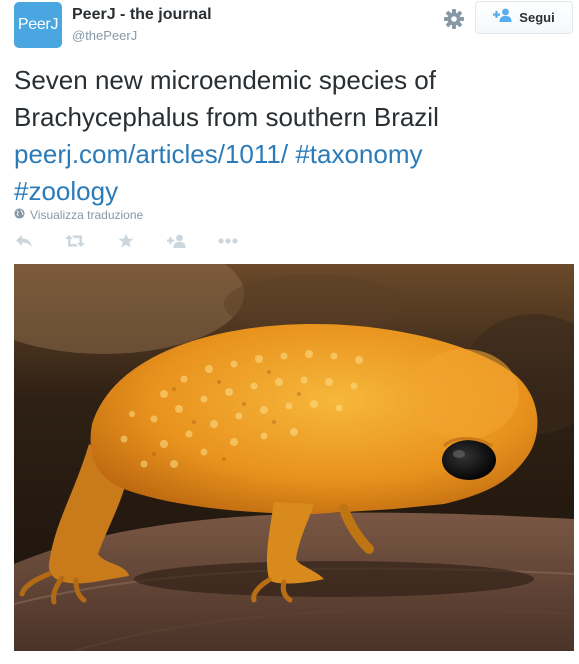 The width and height of the screenshot is (579, 664). I want to click on retweet-icon, so click(75, 241).